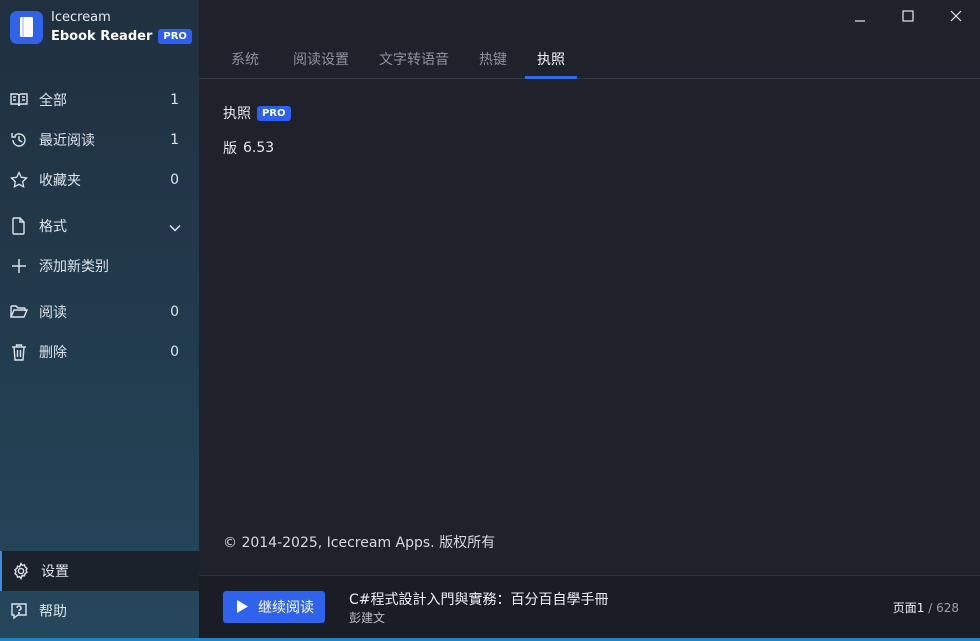 The image size is (980, 641). What do you see at coordinates (19, 312) in the screenshot?
I see `folder-open-icon` at bounding box center [19, 312].